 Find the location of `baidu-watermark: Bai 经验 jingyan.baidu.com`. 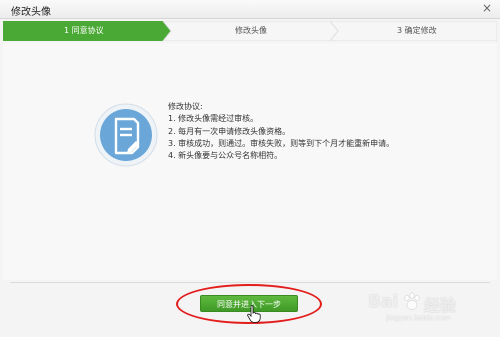

baidu-watermark: Bai 经验 jingyan.baidu.com is located at coordinates (426, 308).